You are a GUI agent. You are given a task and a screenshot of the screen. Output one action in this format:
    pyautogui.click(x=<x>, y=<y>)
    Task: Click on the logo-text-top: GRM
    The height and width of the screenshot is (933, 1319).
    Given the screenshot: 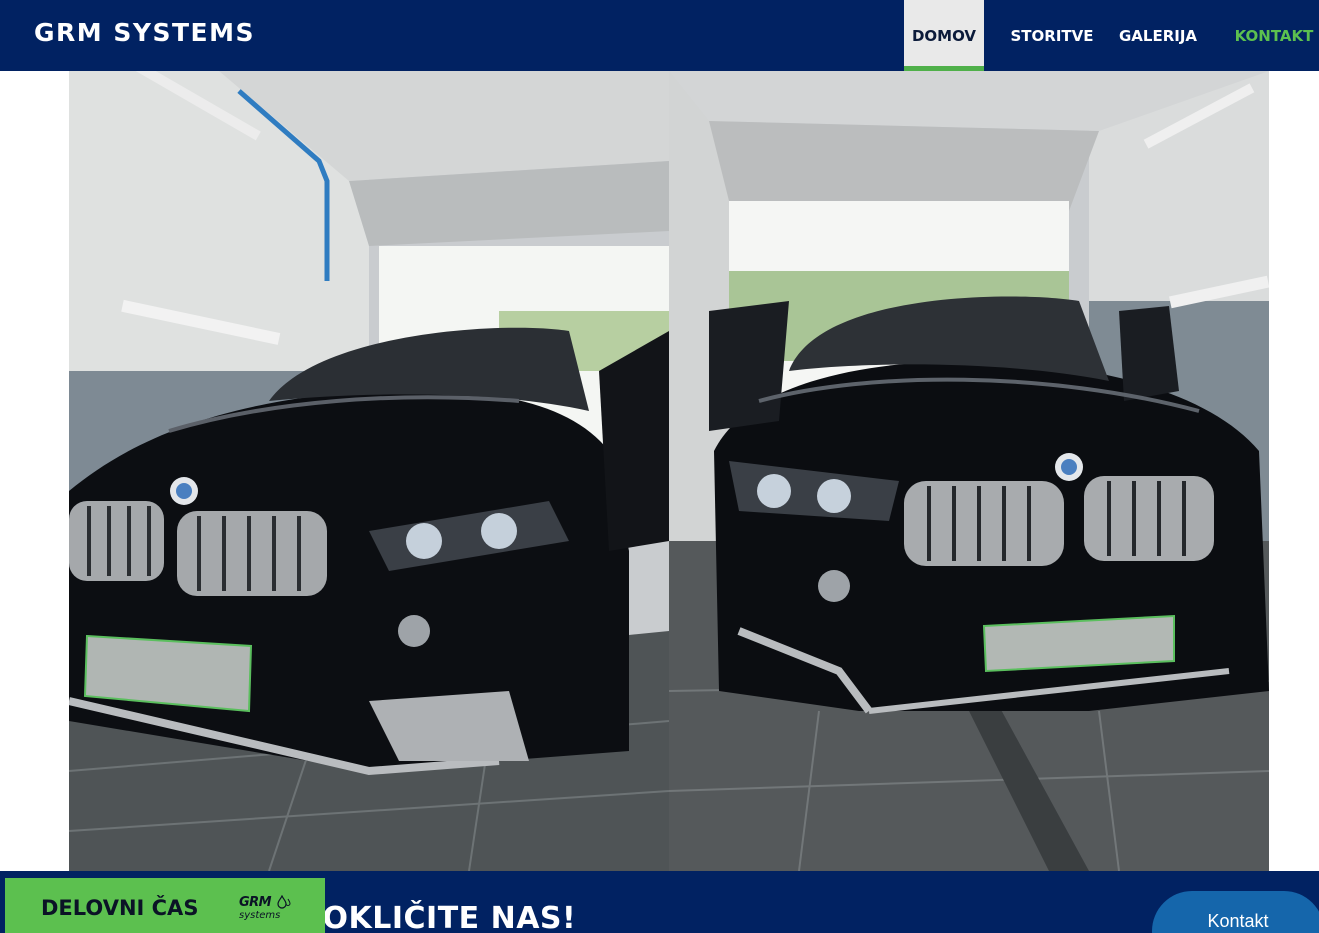 What is the action you would take?
    pyautogui.click(x=255, y=902)
    